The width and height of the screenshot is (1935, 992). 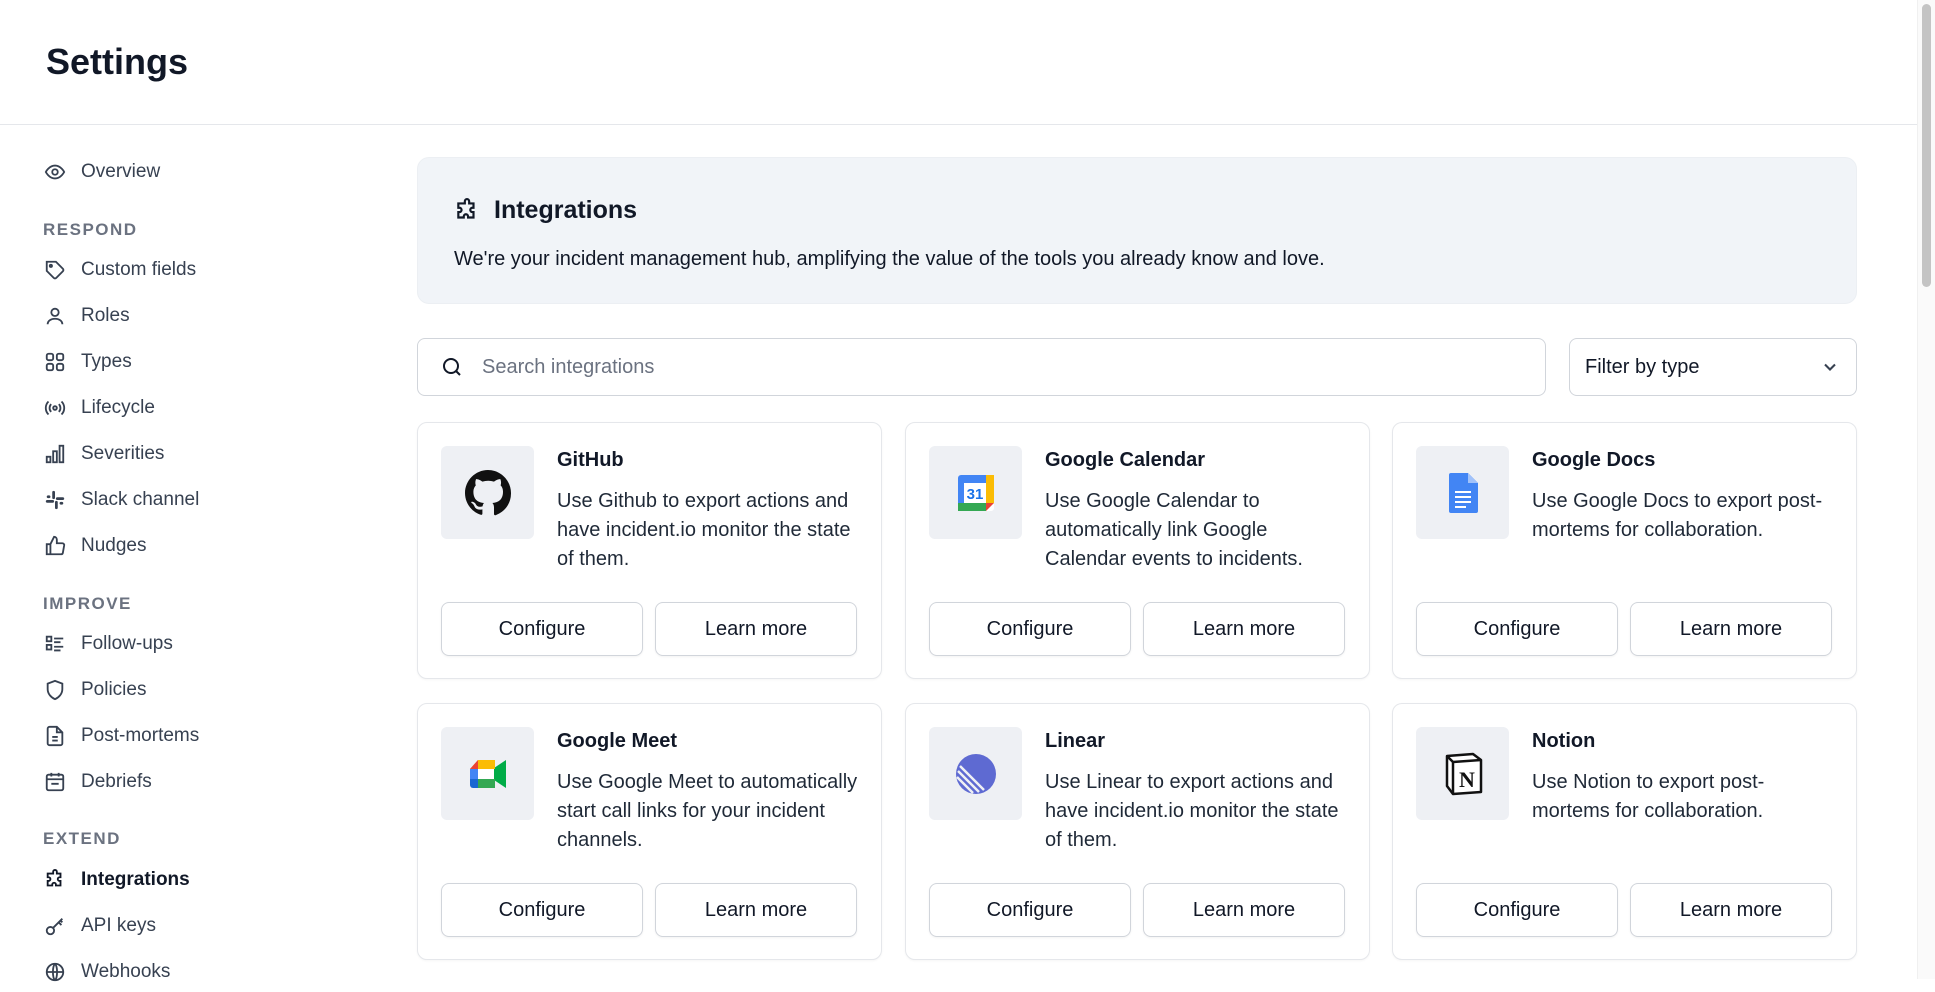 What do you see at coordinates (193, 454) in the screenshot?
I see `sidebar-item-severities: Severities` at bounding box center [193, 454].